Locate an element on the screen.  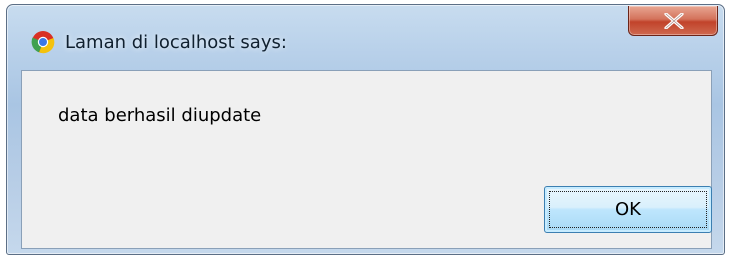
chrome-icon is located at coordinates (43, 42).